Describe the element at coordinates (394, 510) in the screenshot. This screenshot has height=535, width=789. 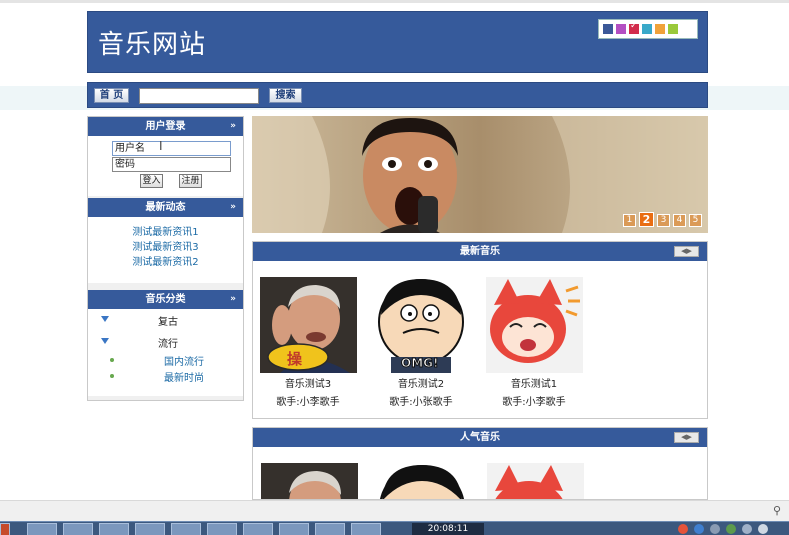
I see `browser-status-bar: ⚲` at that location.